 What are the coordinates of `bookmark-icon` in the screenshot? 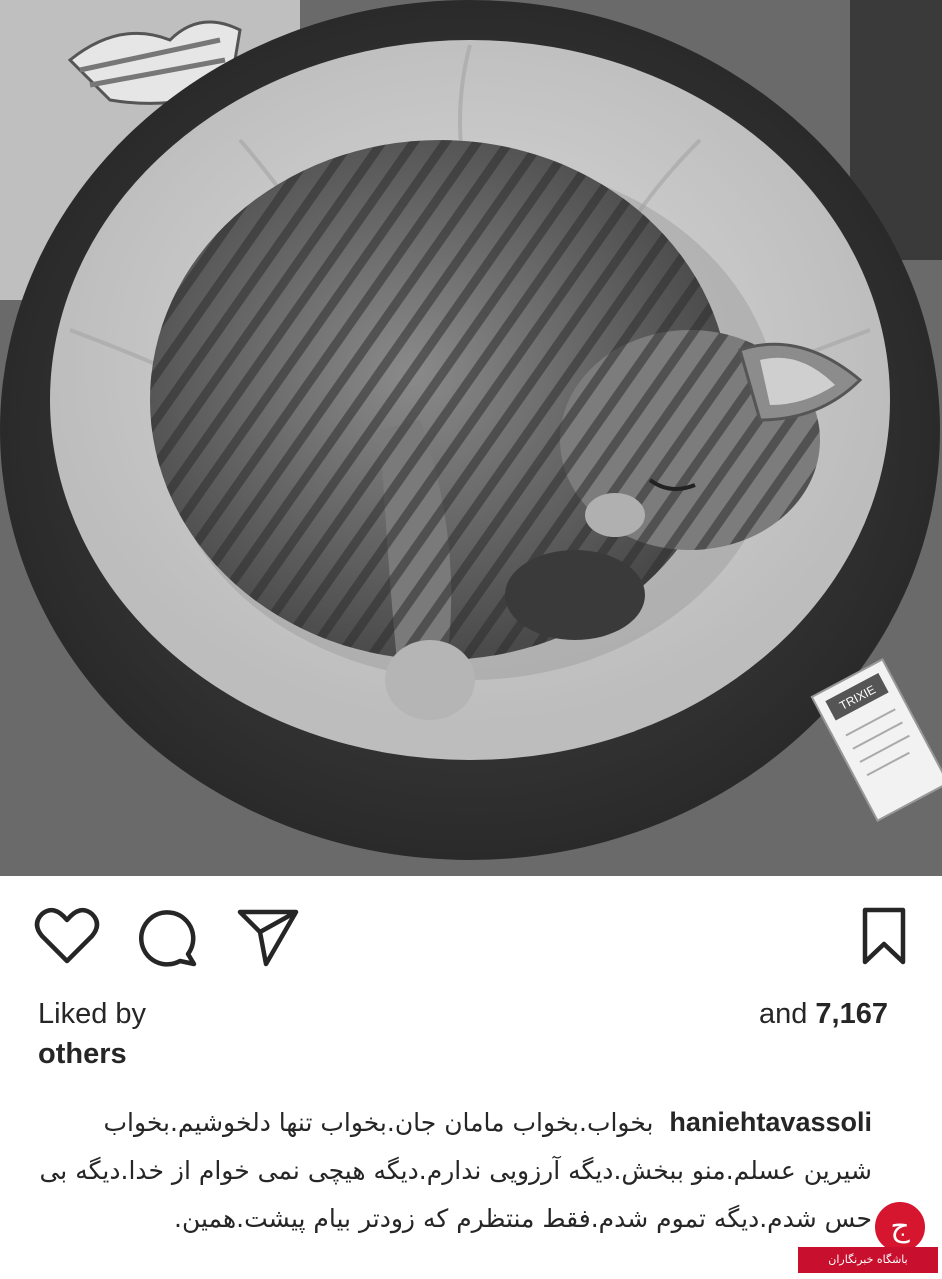 It's located at (884, 936).